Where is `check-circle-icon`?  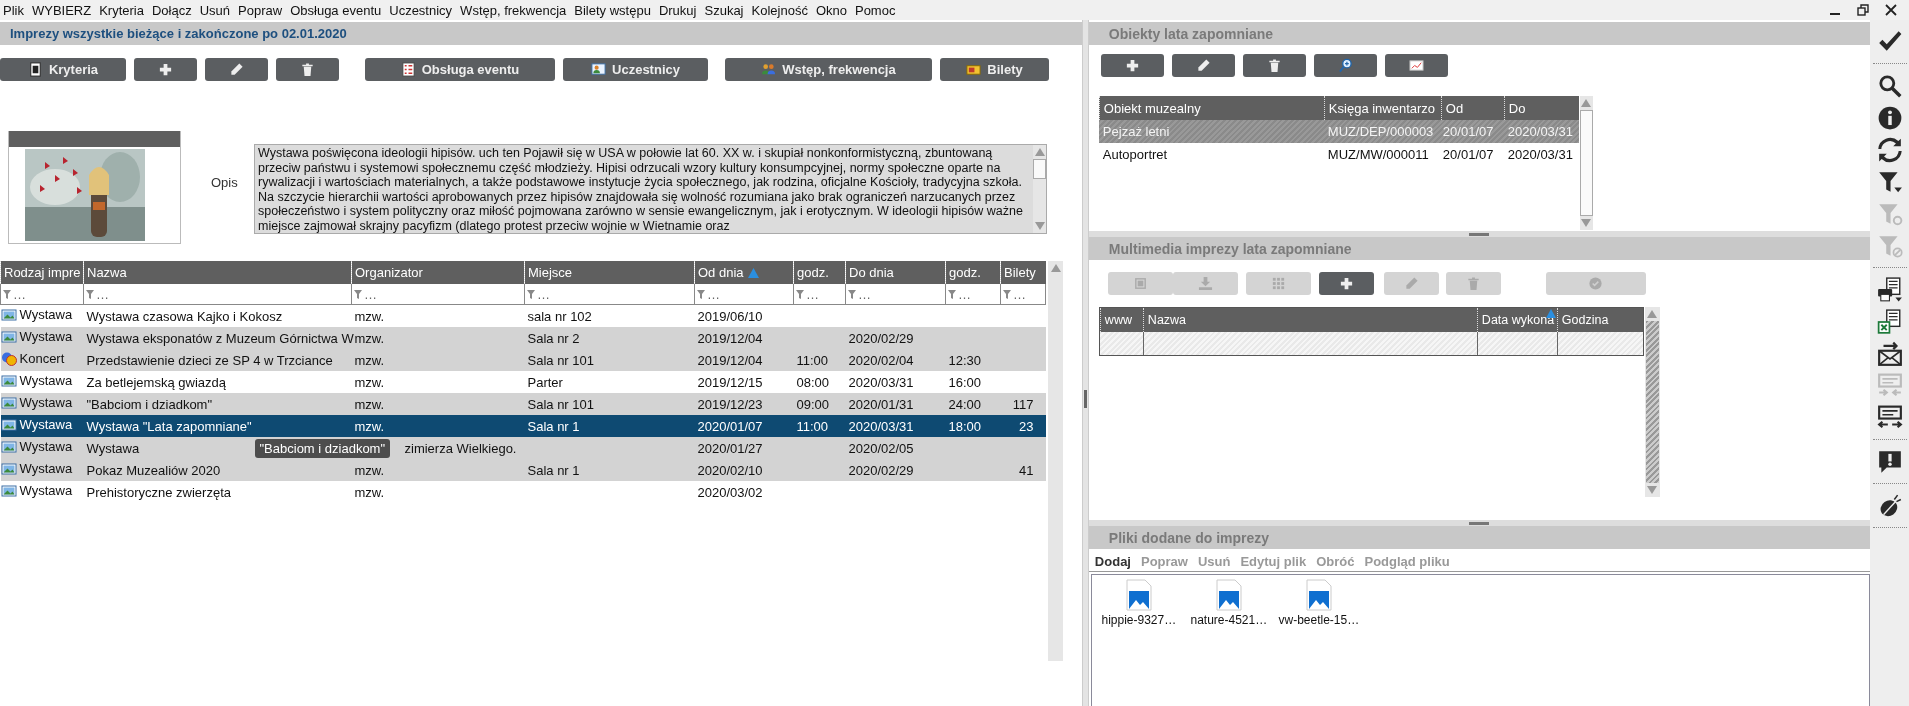 check-circle-icon is located at coordinates (1596, 283).